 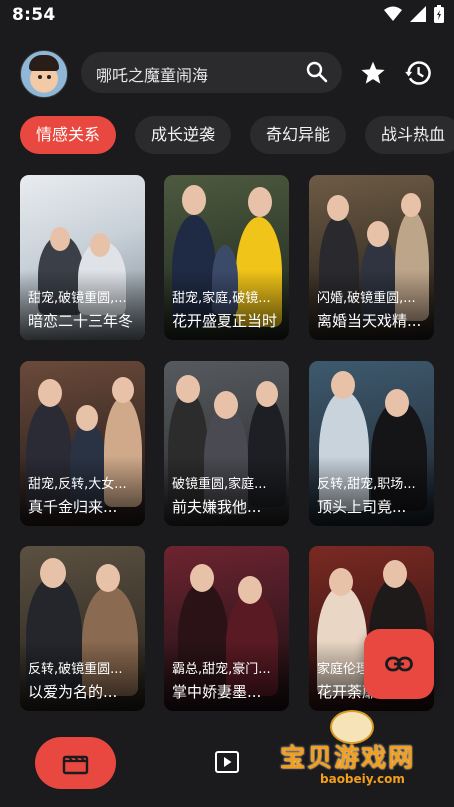 I want to click on link-fab-button, so click(x=399, y=664).